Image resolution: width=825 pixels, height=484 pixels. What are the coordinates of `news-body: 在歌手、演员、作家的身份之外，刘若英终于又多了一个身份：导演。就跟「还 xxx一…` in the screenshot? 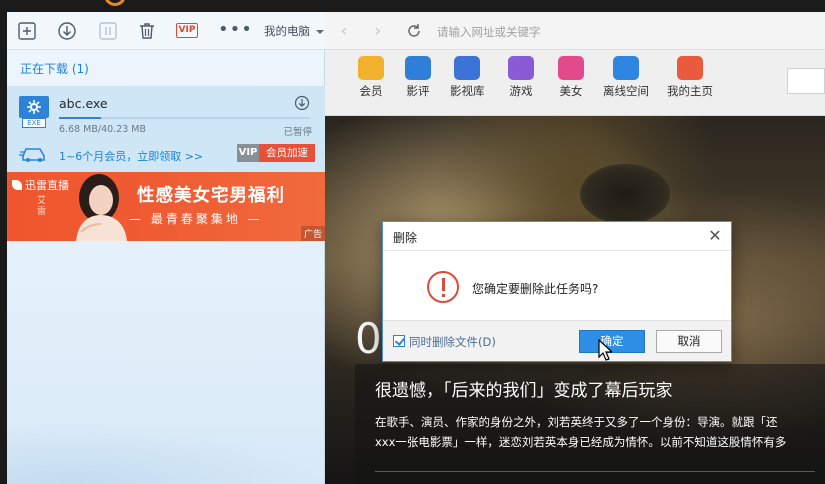 It's located at (581, 432).